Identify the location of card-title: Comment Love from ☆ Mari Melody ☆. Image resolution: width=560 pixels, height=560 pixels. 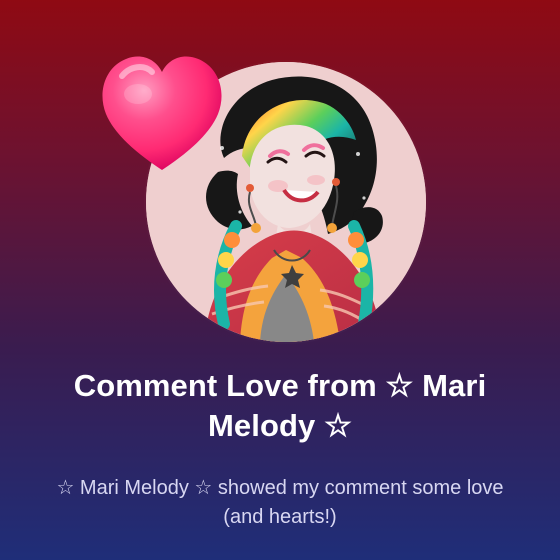
(280, 405).